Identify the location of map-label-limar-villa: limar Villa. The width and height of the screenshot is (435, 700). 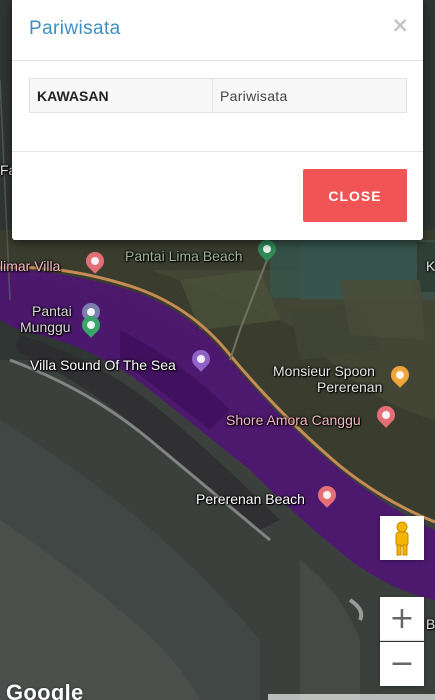
(30, 266).